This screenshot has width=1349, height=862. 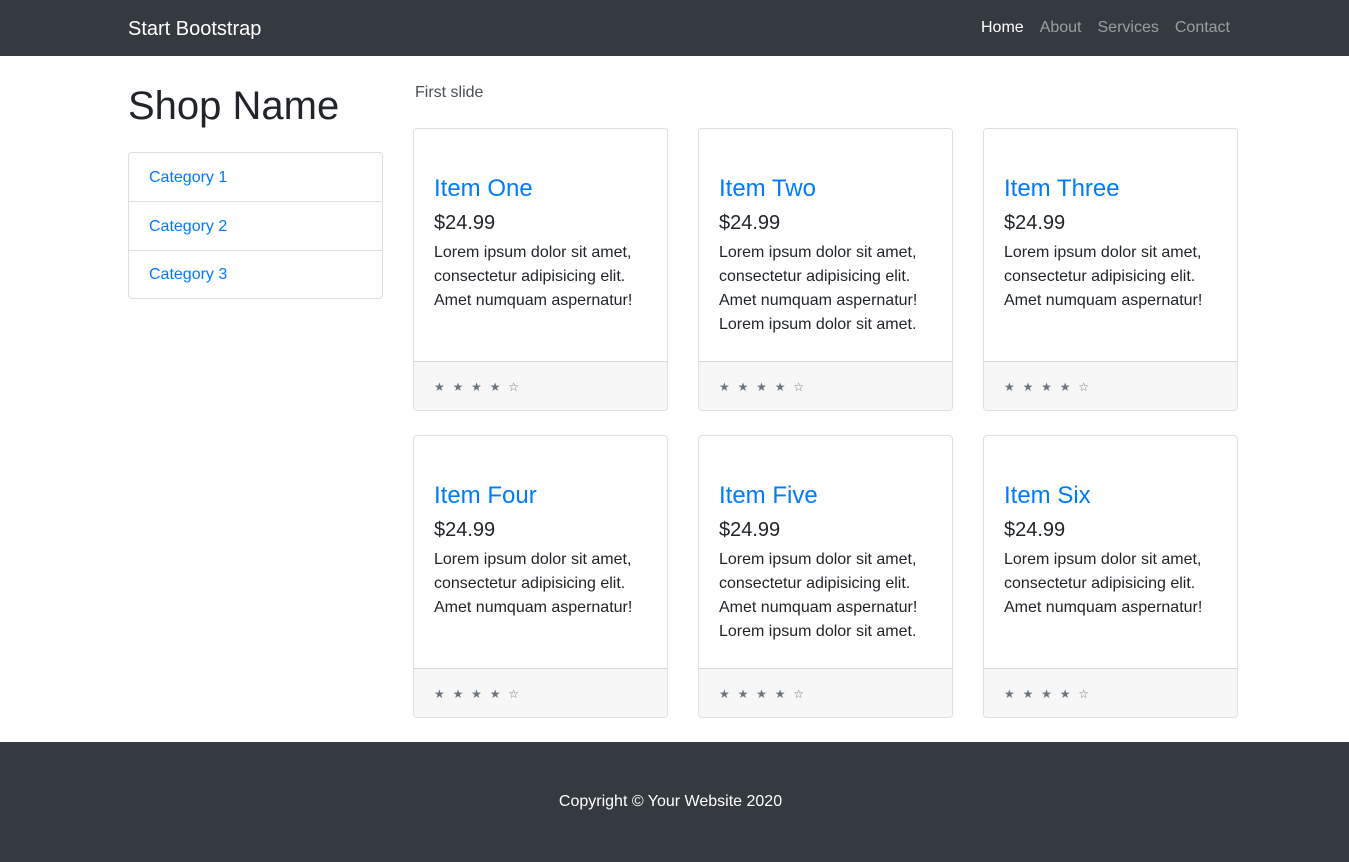 I want to click on category-list: Category 1 Category 2 Category 3, so click(x=255, y=225).